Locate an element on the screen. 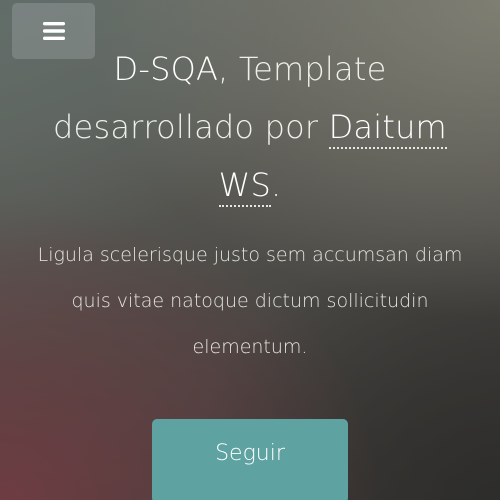  seguir-button: Seguir is located at coordinates (250, 459).